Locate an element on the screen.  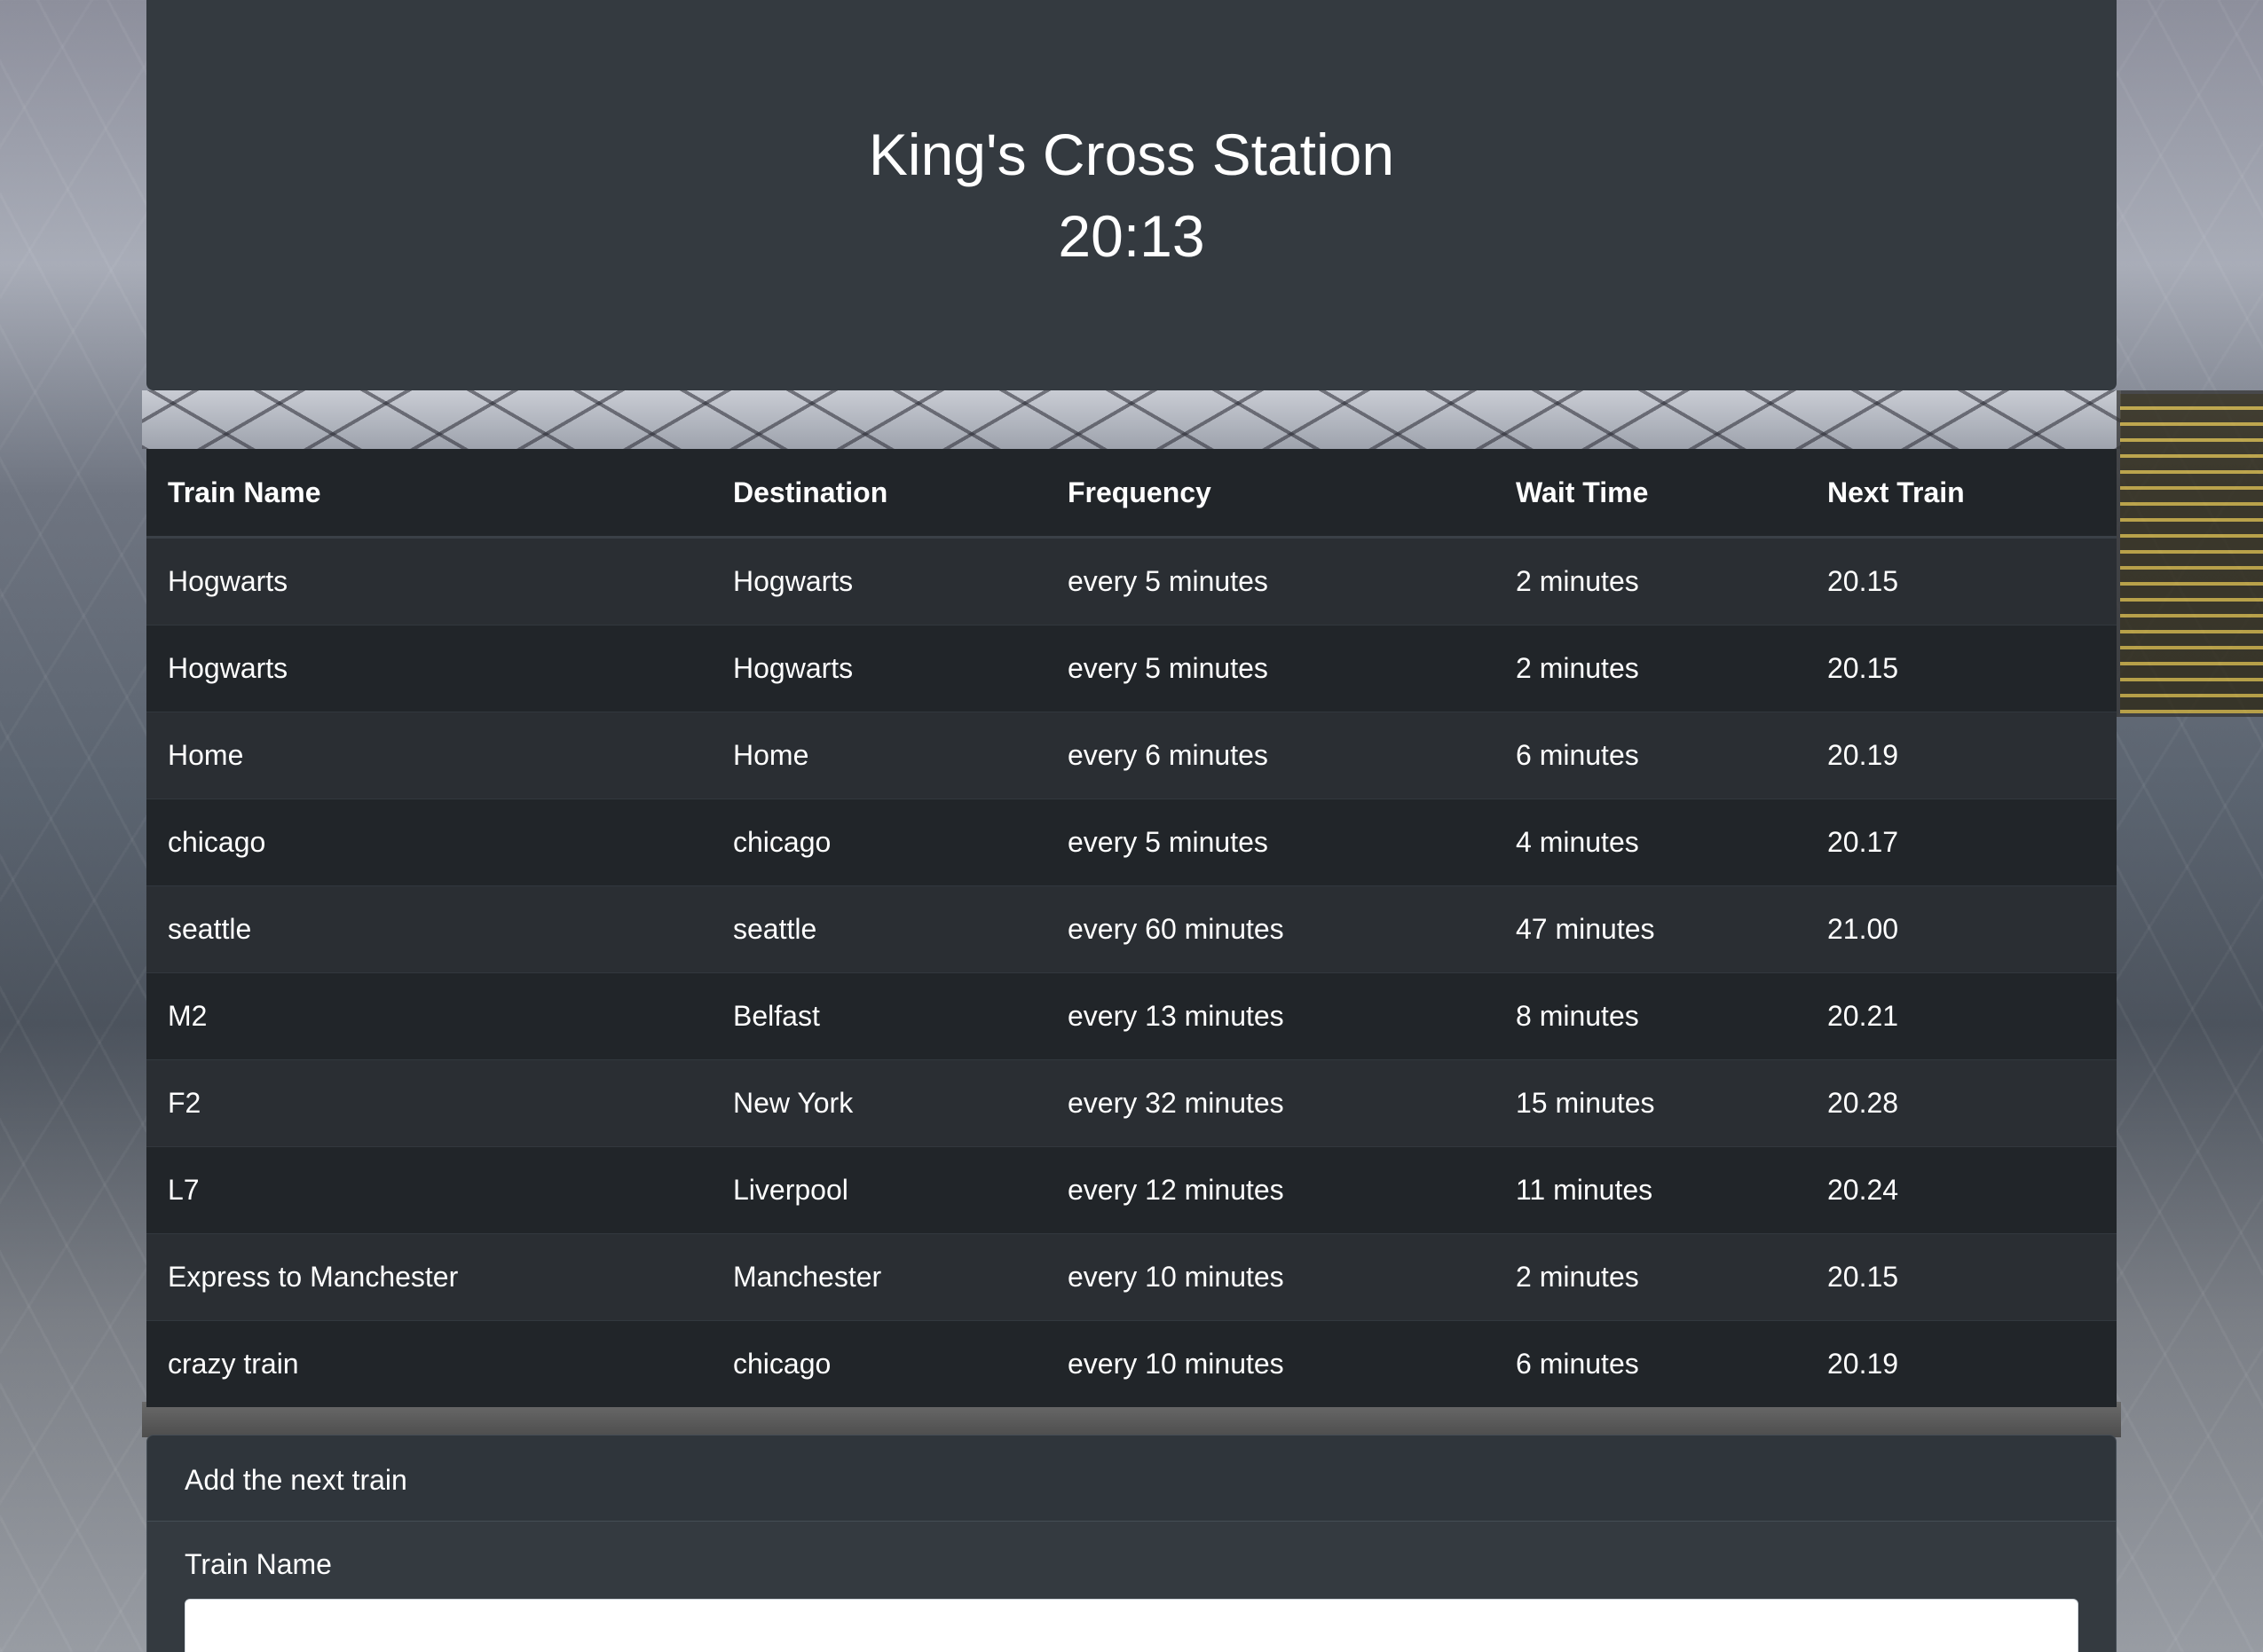
train-name-label: Train Name is located at coordinates (258, 1564).